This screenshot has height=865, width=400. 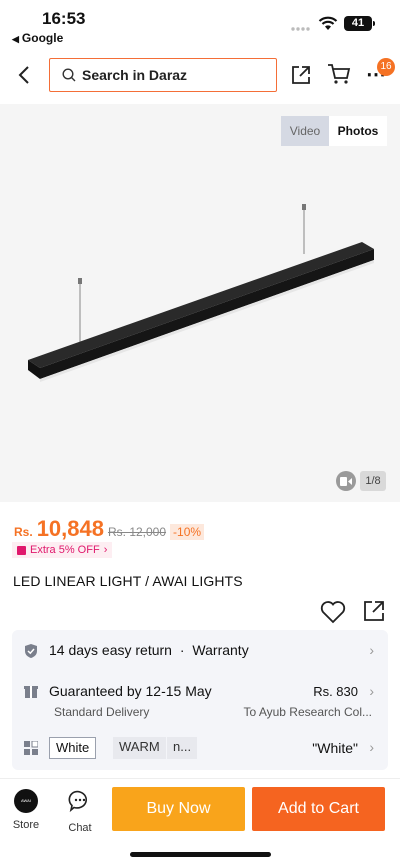 I want to click on back-arrow-icon, so click(x=25, y=75).